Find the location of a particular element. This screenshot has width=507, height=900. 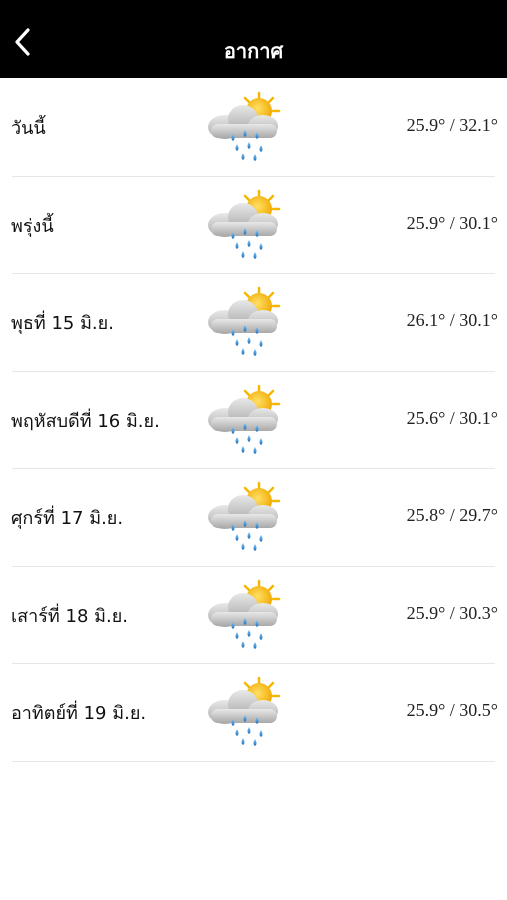

forecast-row: พรุ่งนี้ 25.9° / 30.1° is located at coordinates (253, 226).